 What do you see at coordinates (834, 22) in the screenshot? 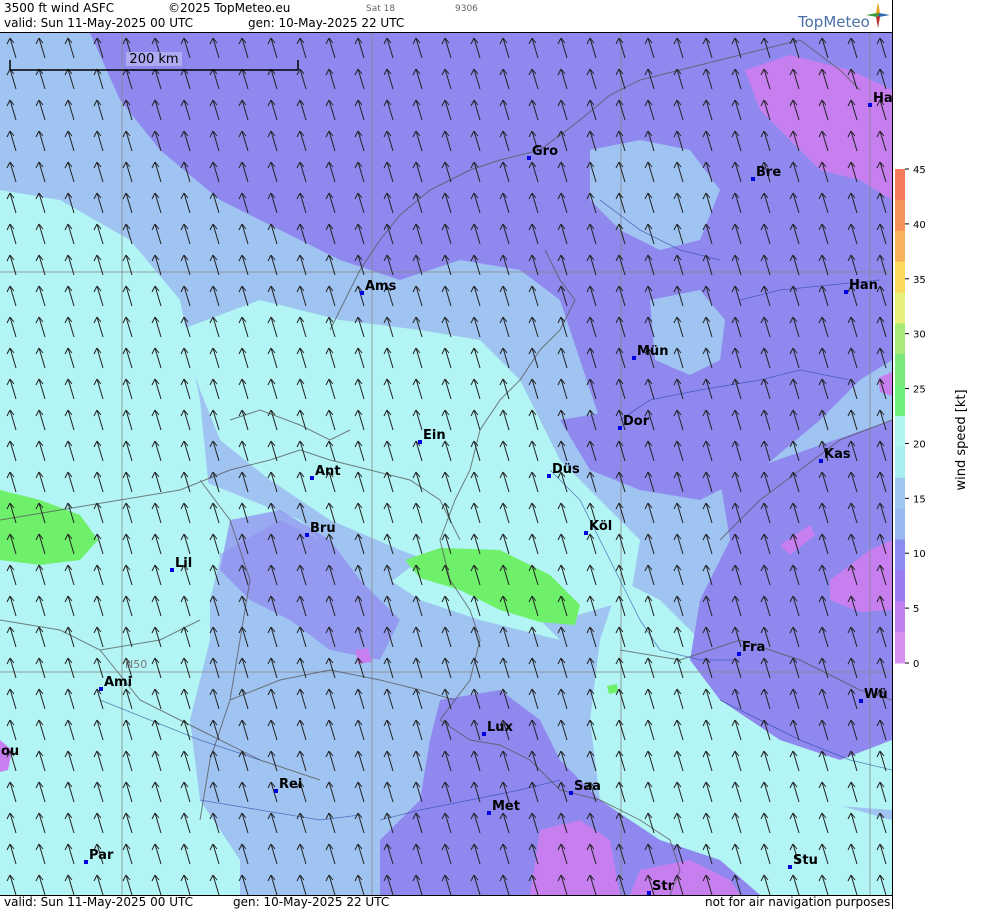
I see `topmeteo-logo: TopMeteo` at bounding box center [834, 22].